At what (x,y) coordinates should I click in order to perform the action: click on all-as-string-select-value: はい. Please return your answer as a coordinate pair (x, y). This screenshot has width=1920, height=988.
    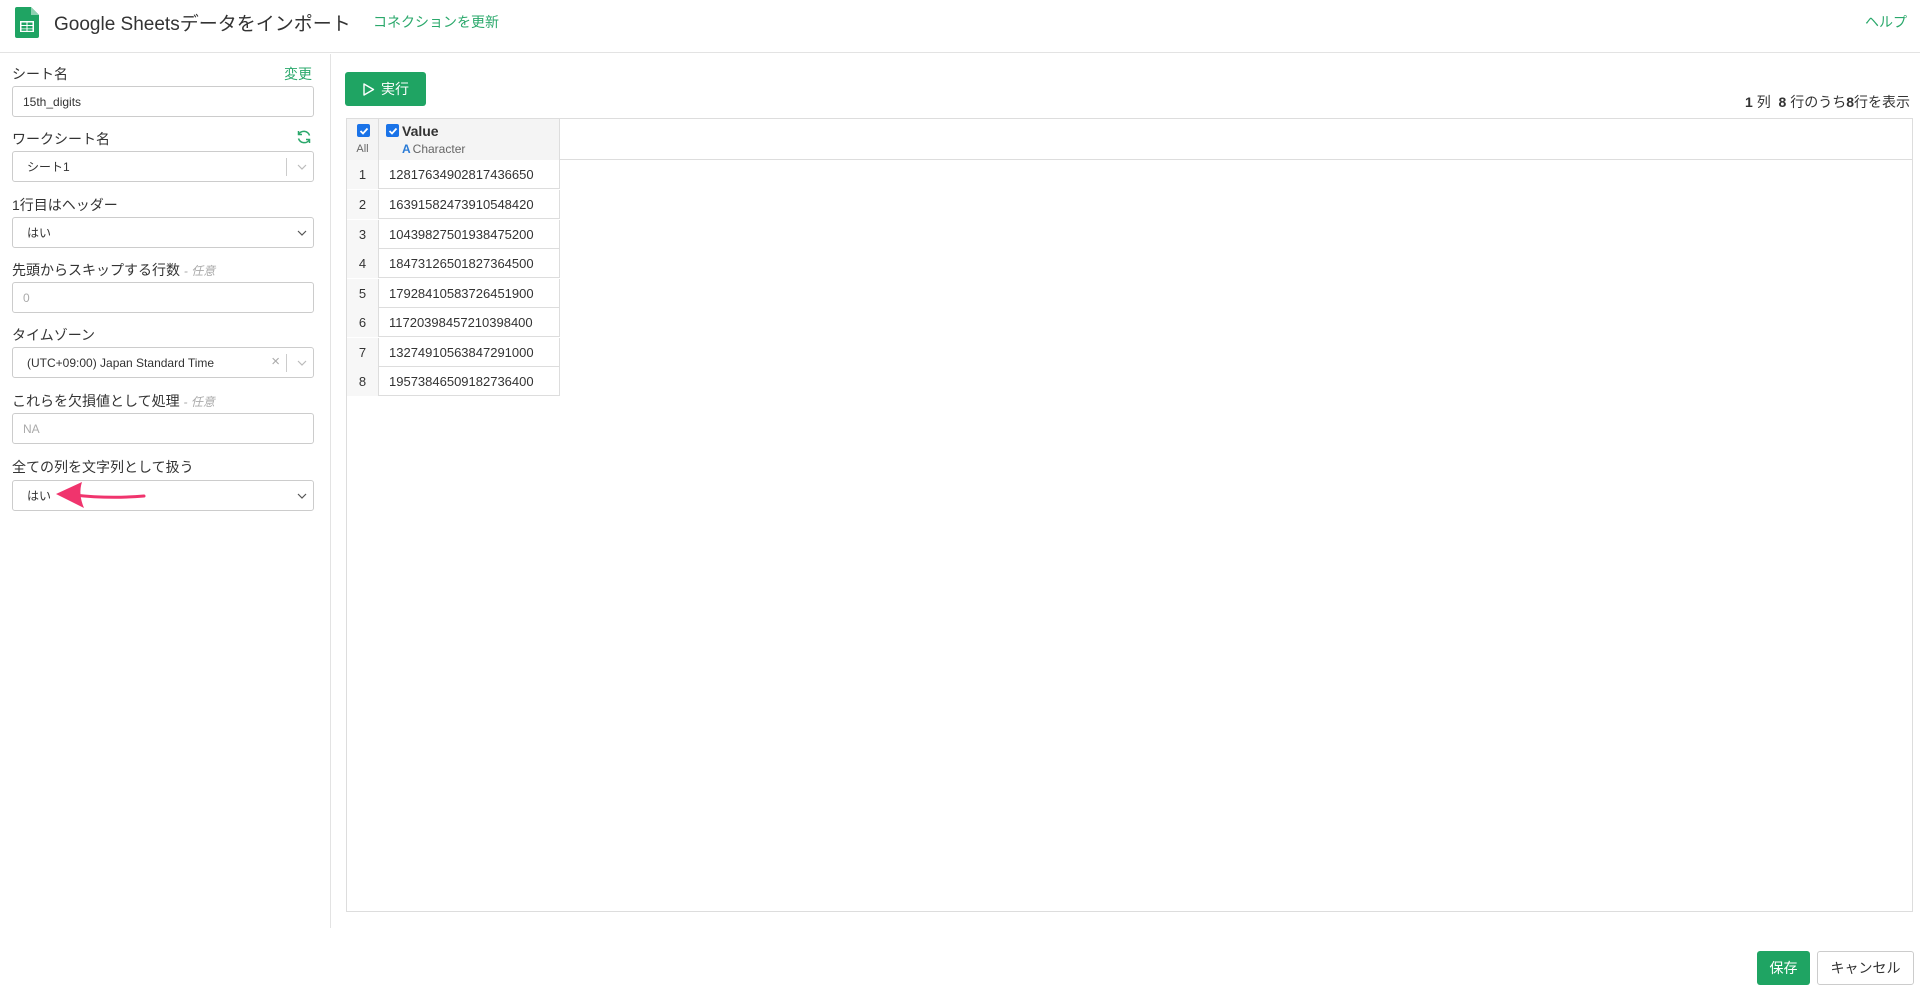
    Looking at the image, I should click on (39, 496).